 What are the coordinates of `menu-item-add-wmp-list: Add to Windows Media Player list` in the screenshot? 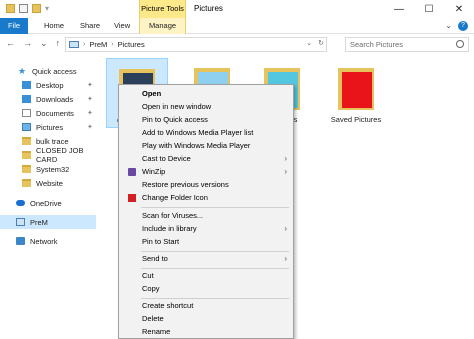 It's located at (206, 133).